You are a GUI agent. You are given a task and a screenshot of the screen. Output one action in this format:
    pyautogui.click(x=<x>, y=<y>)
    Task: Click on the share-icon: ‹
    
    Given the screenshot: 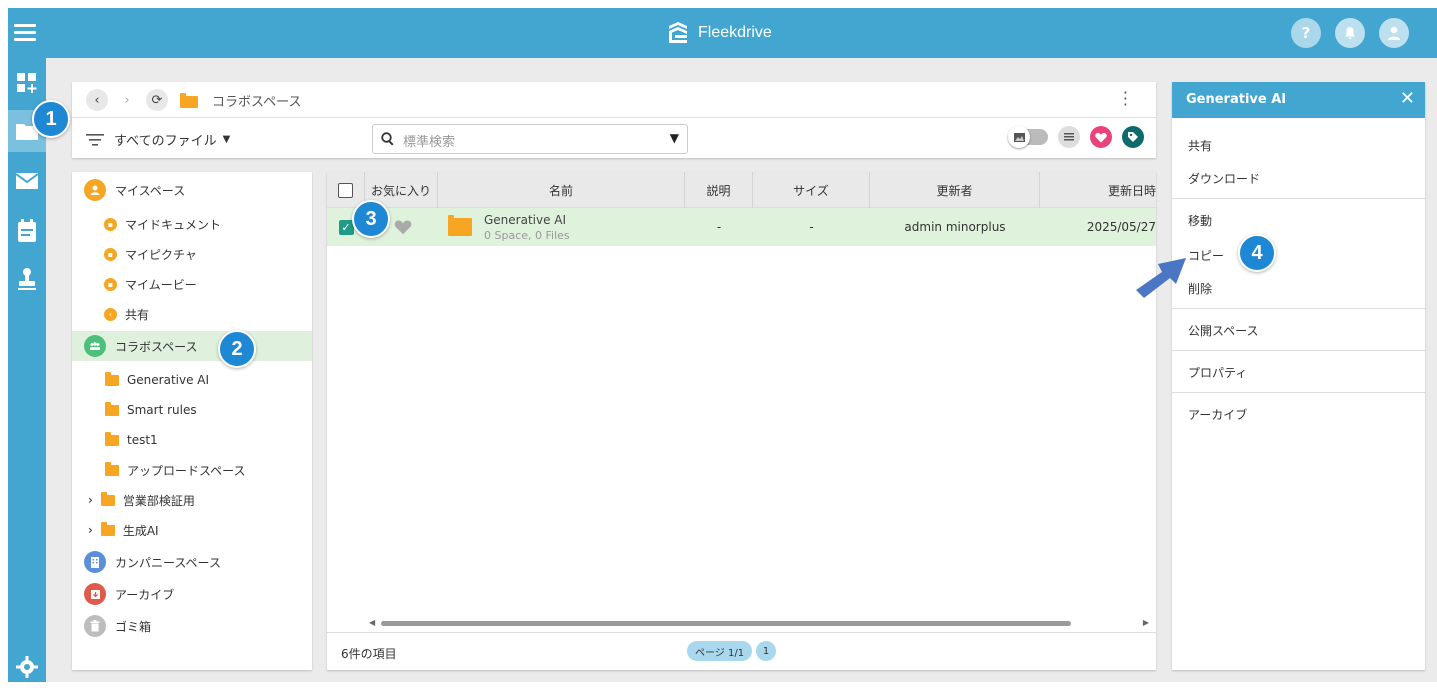 What is the action you would take?
    pyautogui.click(x=110, y=314)
    